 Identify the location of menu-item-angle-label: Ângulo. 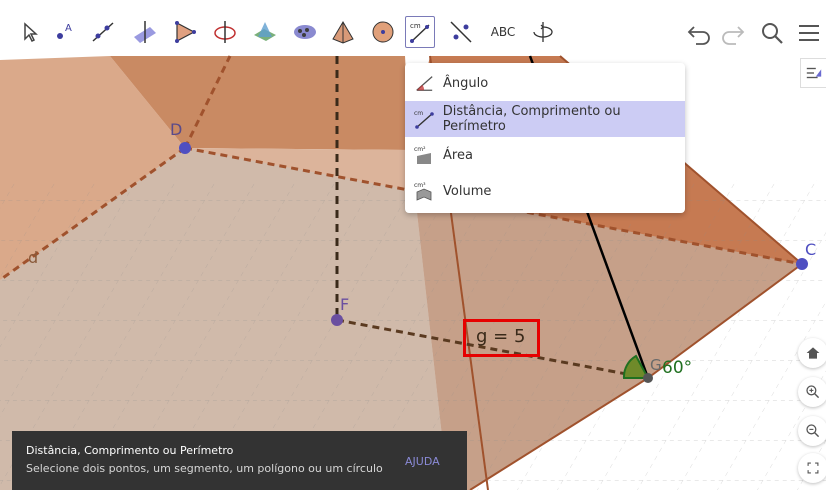
(466, 83).